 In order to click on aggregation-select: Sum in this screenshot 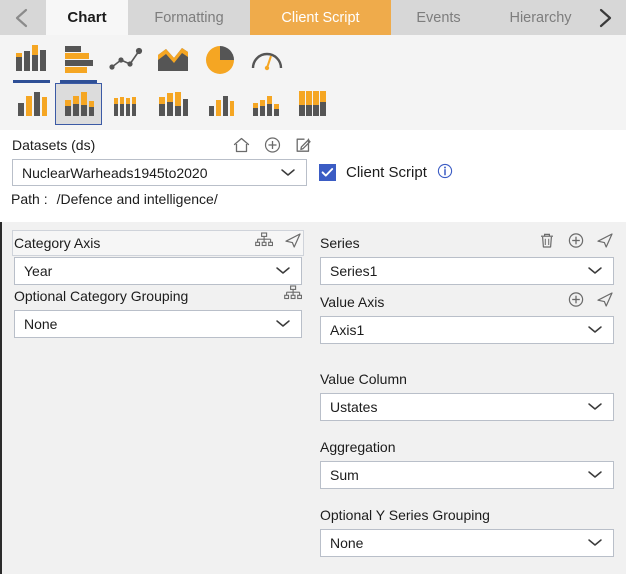, I will do `click(467, 475)`.